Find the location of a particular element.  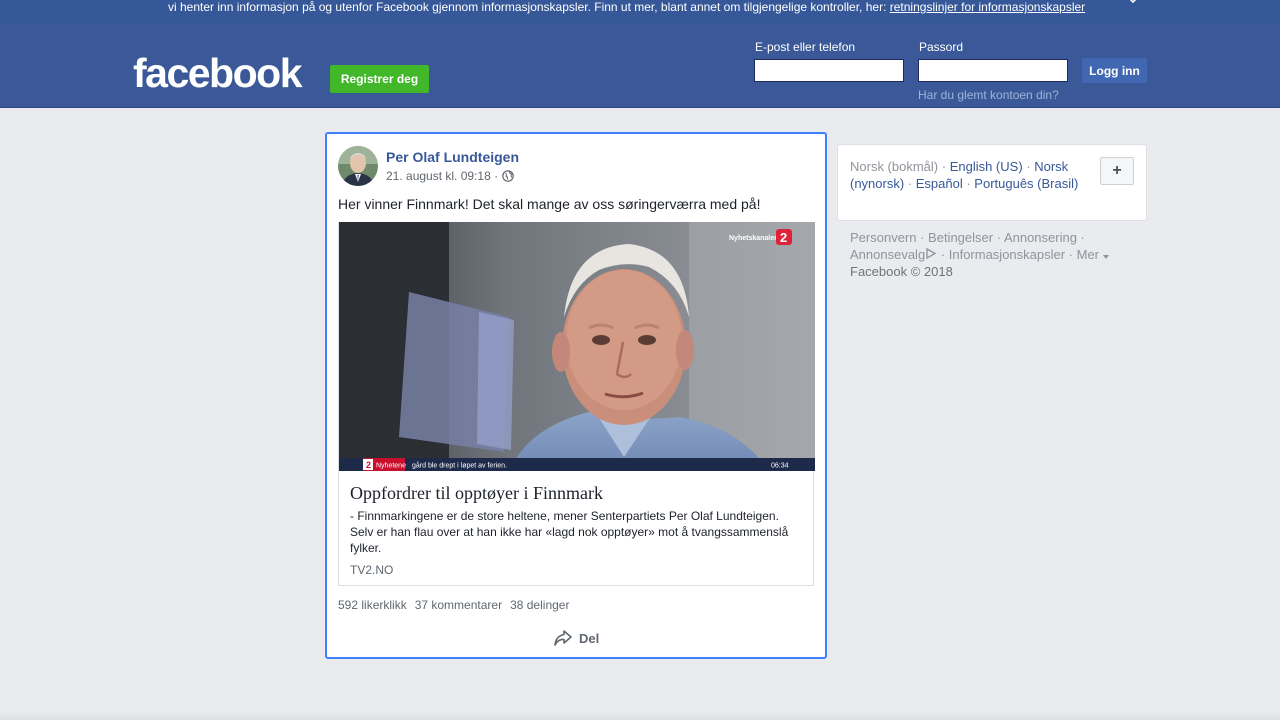

footer-link-informasjonskapsler: Informasjonskapsler is located at coordinates (1007, 254).